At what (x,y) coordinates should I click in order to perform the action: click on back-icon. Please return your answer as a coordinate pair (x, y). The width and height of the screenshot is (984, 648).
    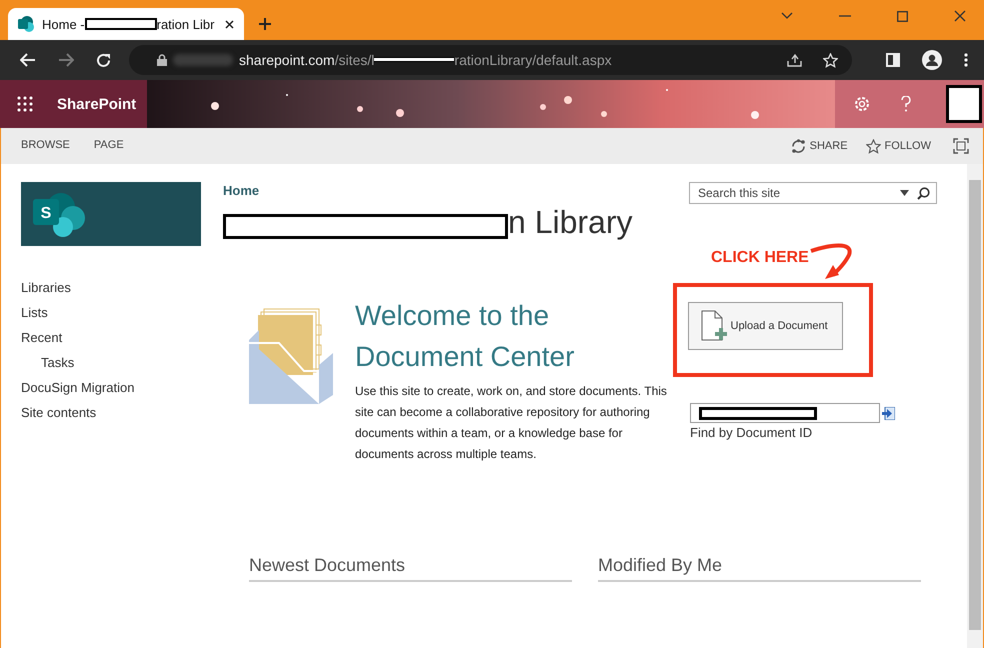
    Looking at the image, I should click on (28, 60).